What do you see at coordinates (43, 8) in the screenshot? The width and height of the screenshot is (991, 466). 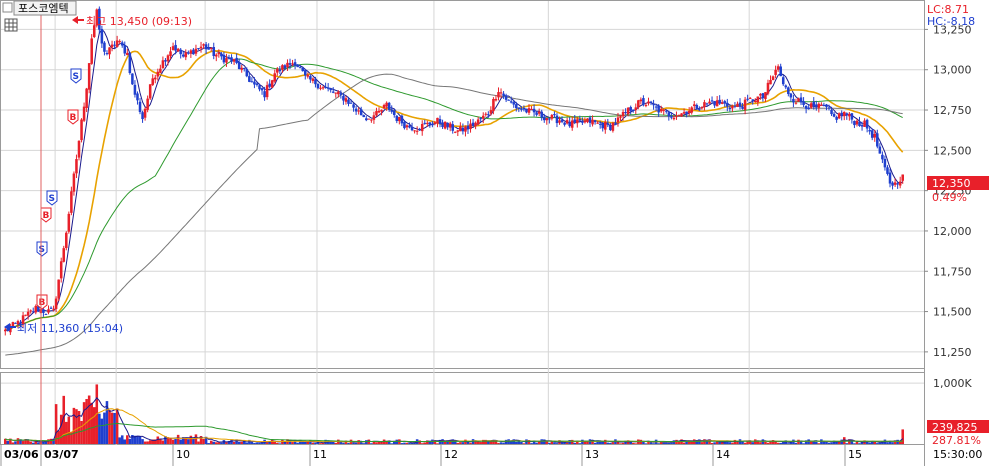 I see `stock-name: 포스코엠텍` at bounding box center [43, 8].